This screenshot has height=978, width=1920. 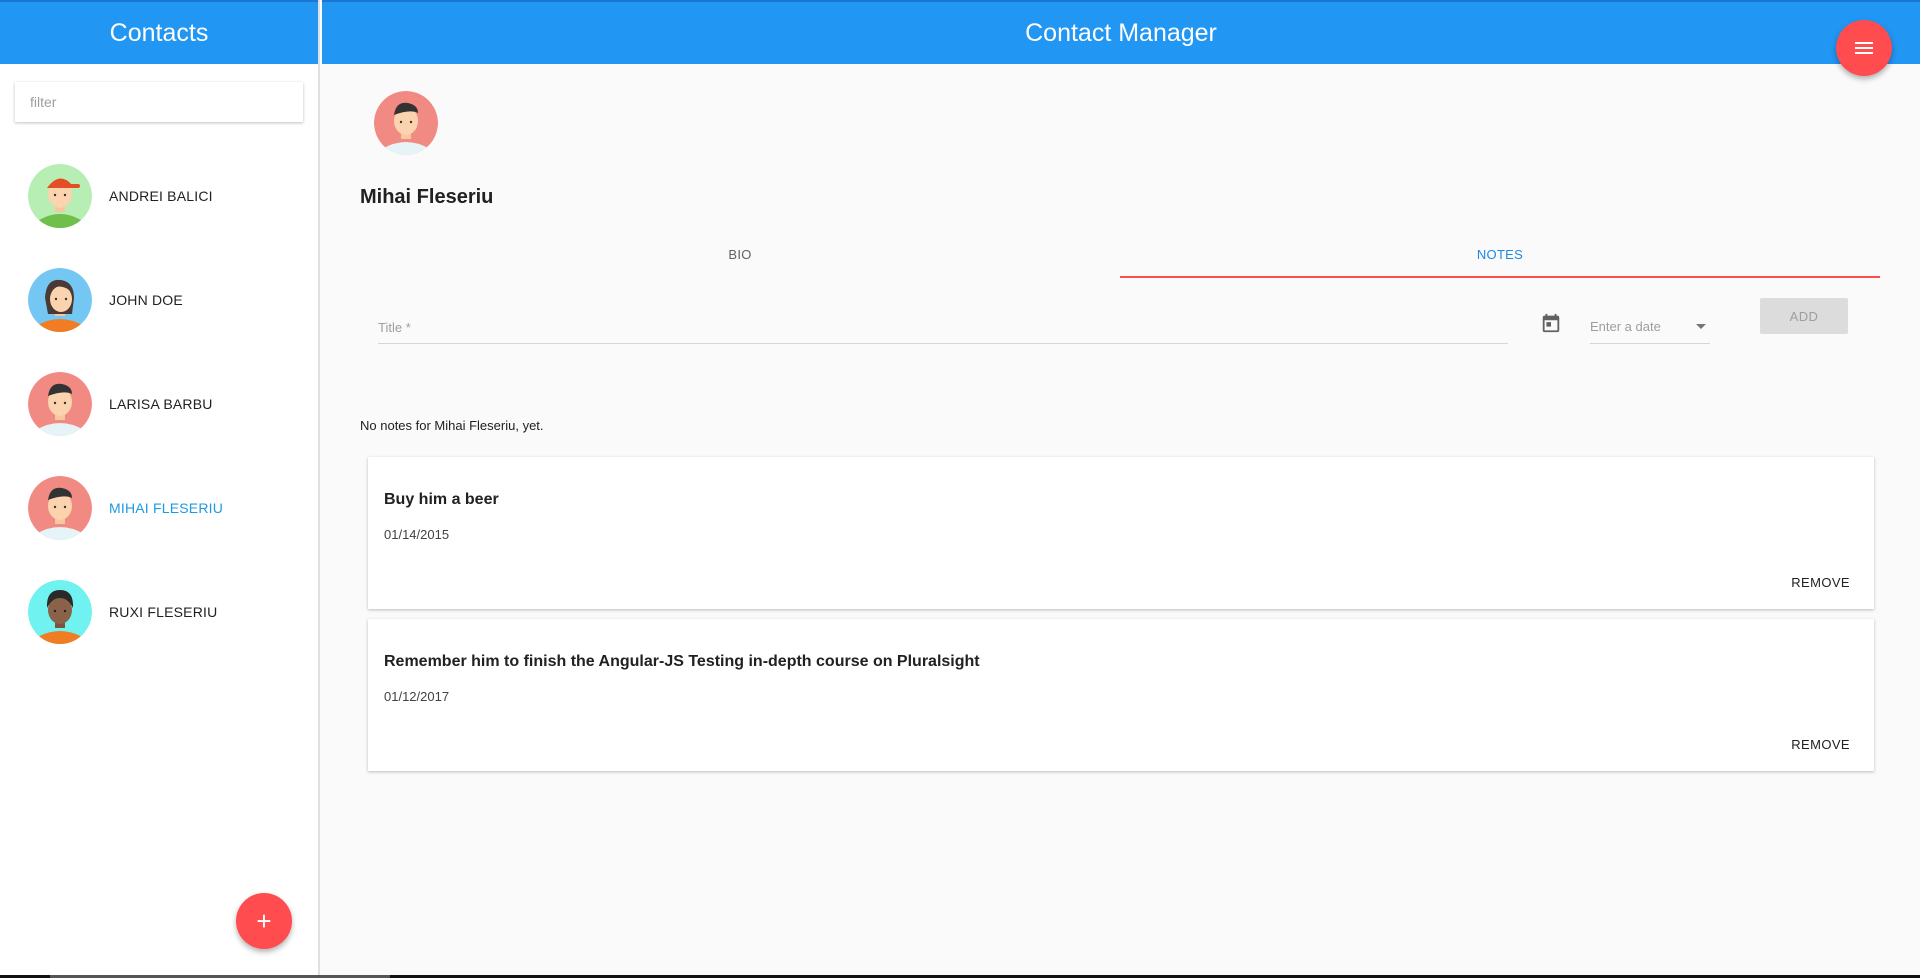 I want to click on add-note-button: ADD, so click(x=1804, y=316).